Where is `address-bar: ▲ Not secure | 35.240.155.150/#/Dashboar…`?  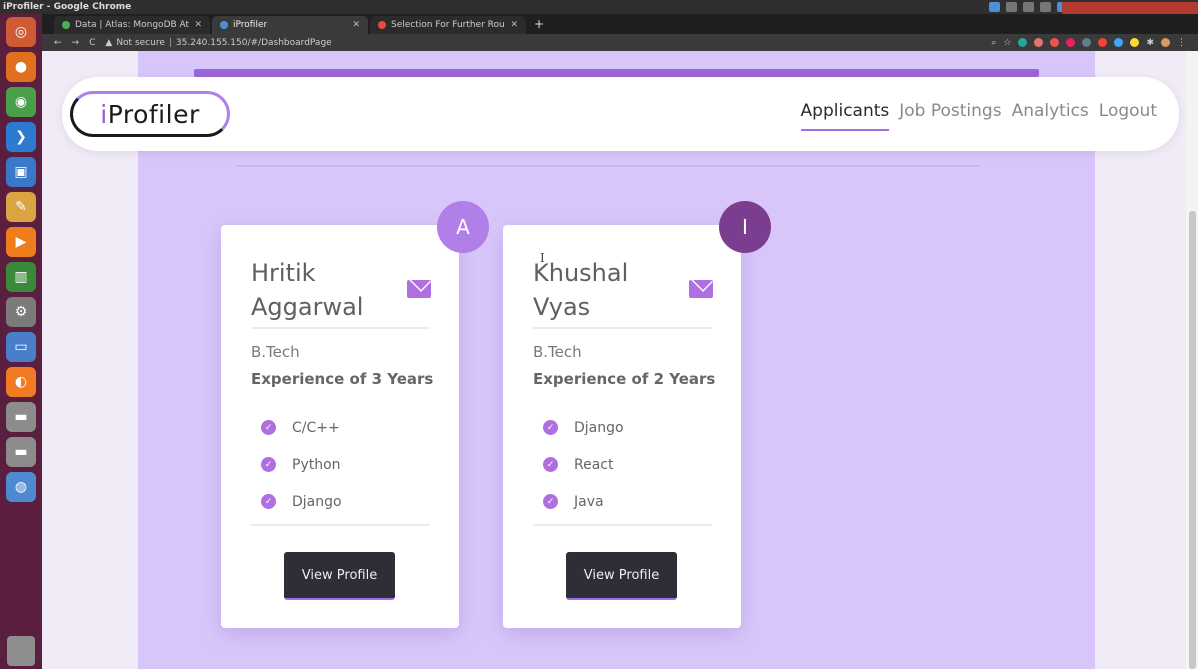 address-bar: ▲ Not secure | 35.240.155.150/#/Dashboar… is located at coordinates (218, 43).